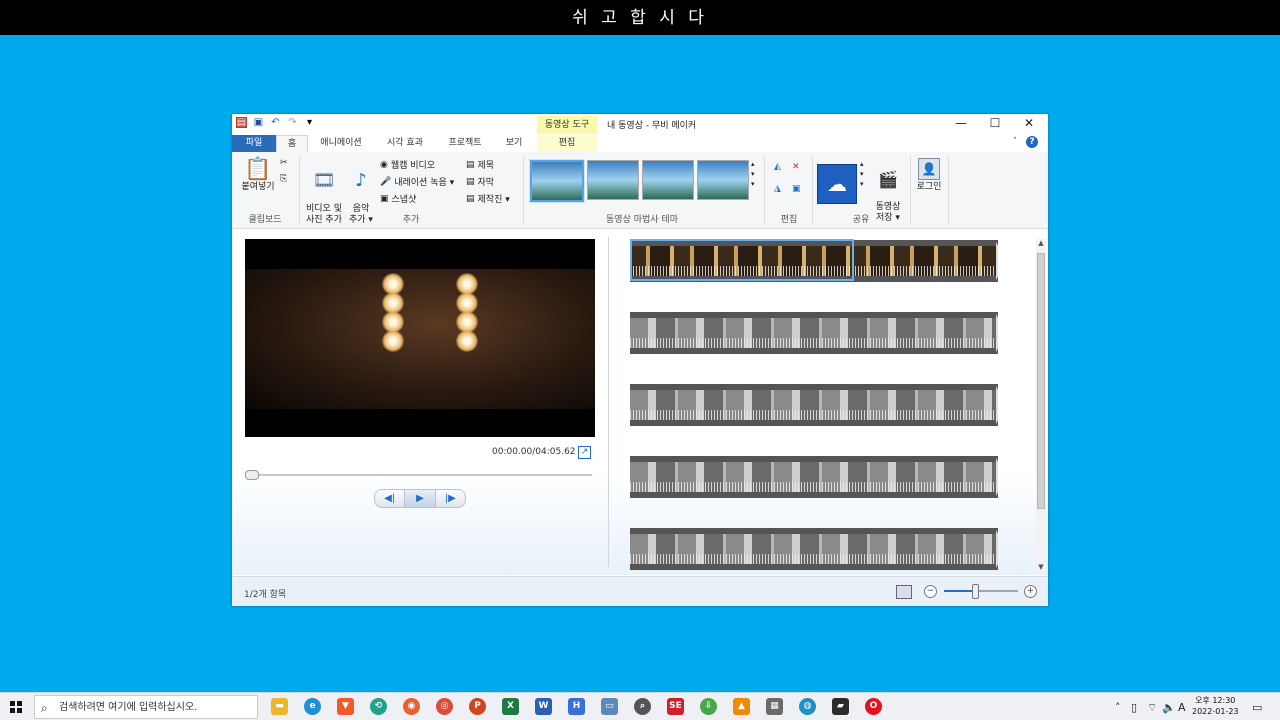  I want to click on rotate-right-icon: ◮, so click(777, 189).